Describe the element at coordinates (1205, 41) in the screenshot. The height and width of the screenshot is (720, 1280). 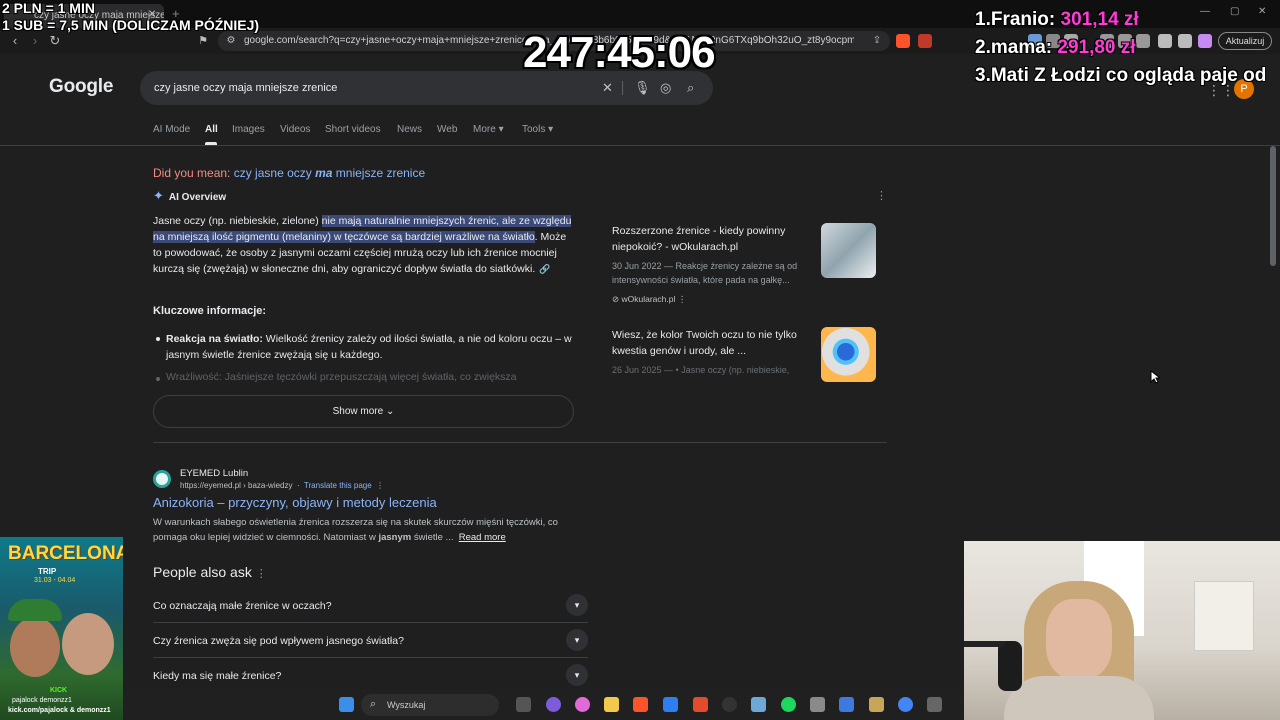
I see `profile-icon` at that location.